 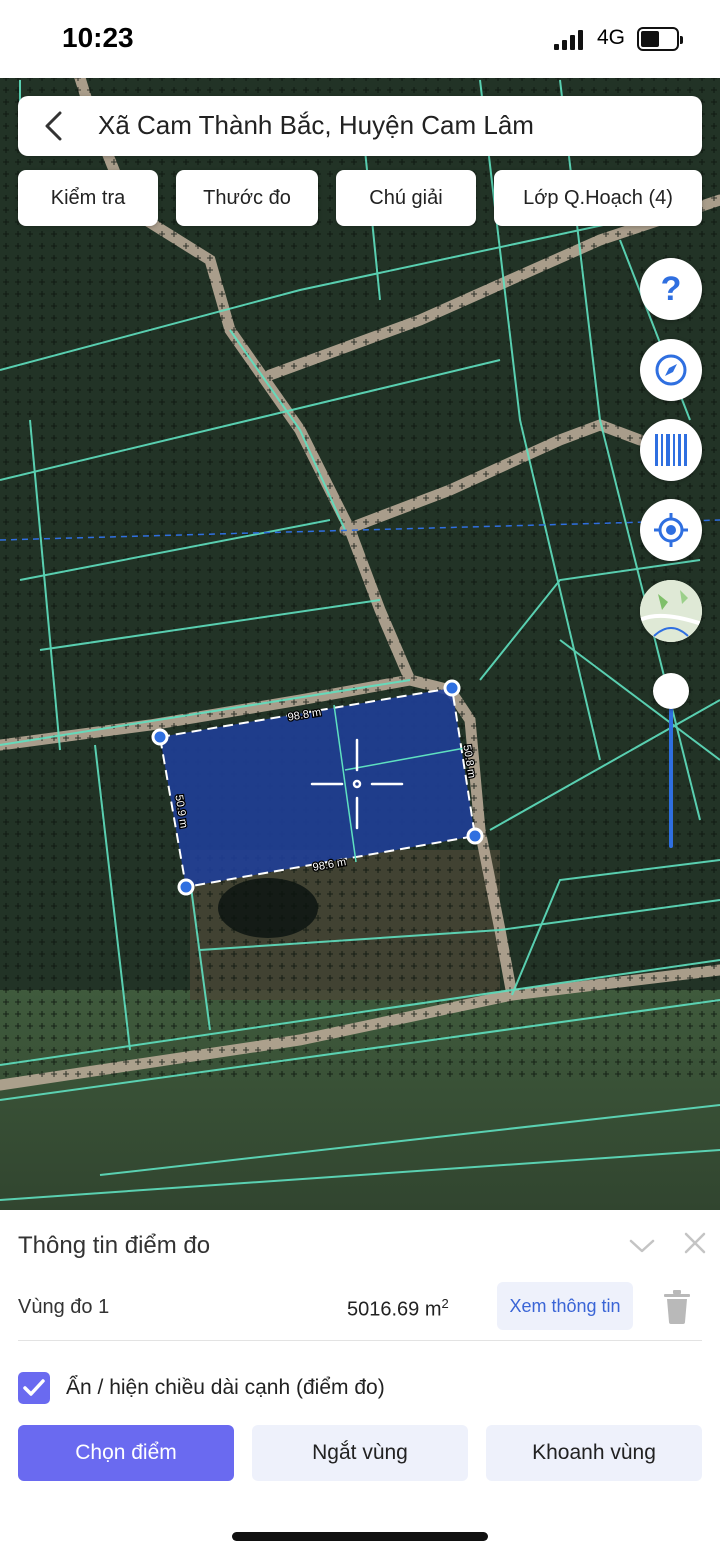 I want to click on compass-button, so click(x=671, y=370).